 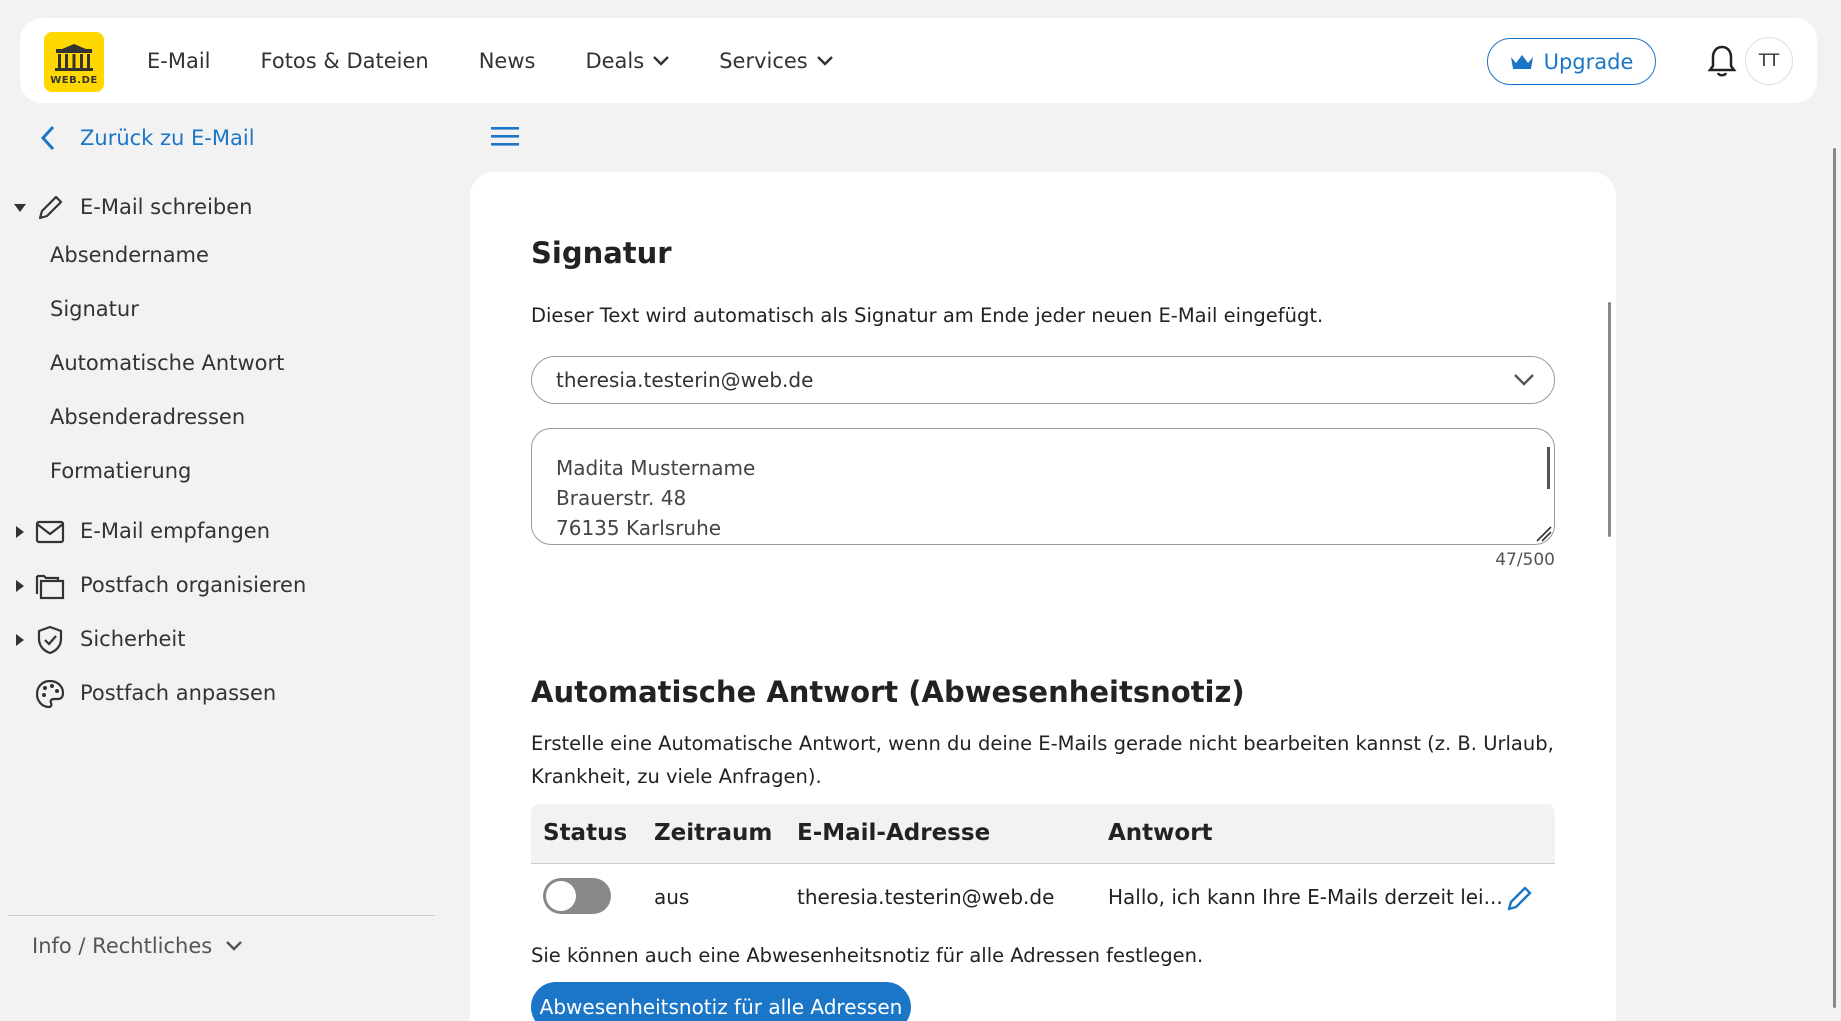 What do you see at coordinates (713, 833) in the screenshot?
I see `column-header-zeitraum: Zeitraum` at bounding box center [713, 833].